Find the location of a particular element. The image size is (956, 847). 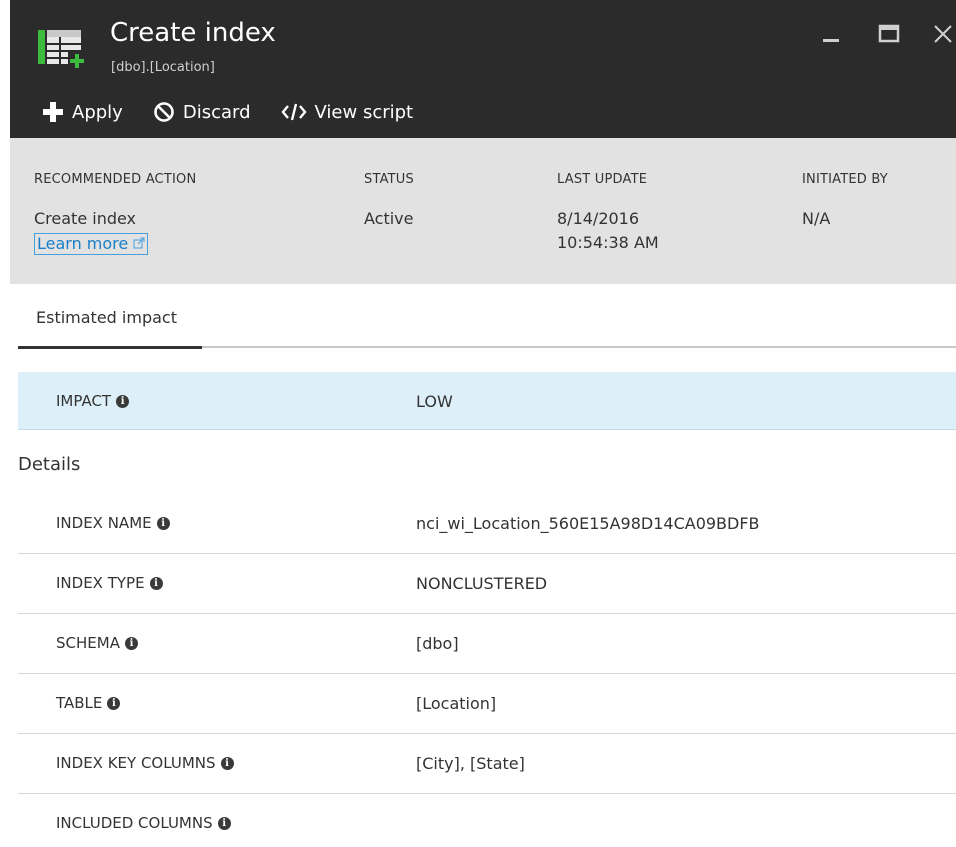

detail-value: nci_wi_Location_560E15A98D14CA09BDFB is located at coordinates (588, 523).